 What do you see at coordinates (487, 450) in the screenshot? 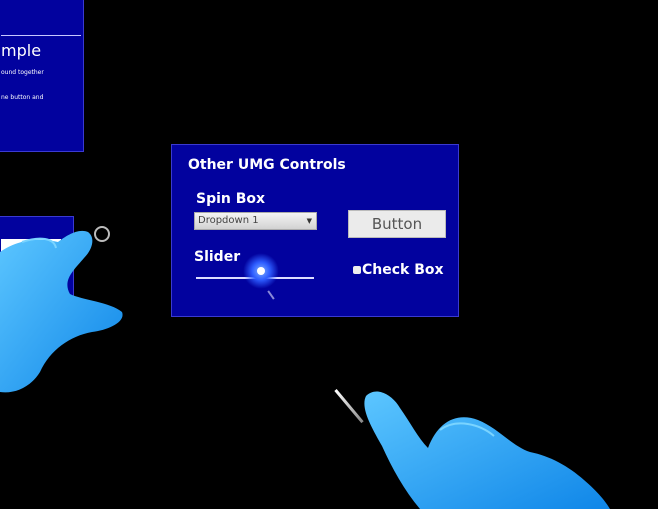
I see `right-hand-icon` at bounding box center [487, 450].